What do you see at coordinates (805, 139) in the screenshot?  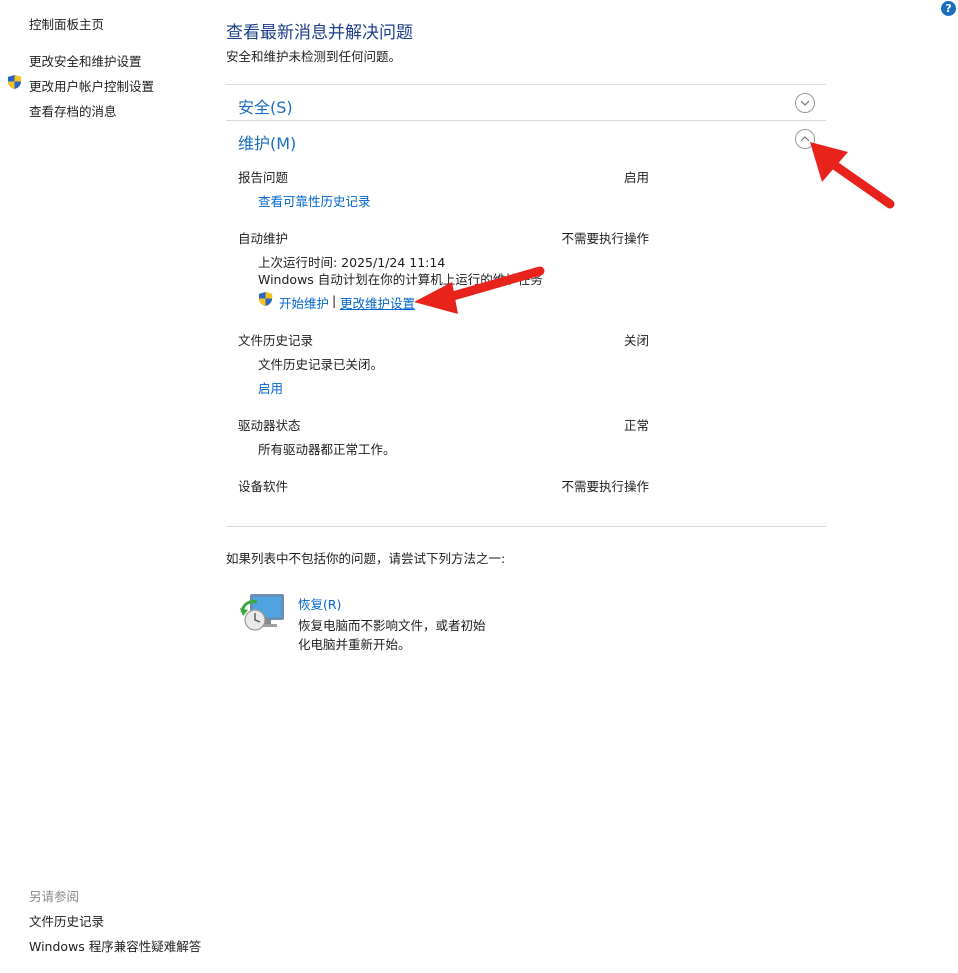 I see `collapse-maintenance-chevron-icon` at bounding box center [805, 139].